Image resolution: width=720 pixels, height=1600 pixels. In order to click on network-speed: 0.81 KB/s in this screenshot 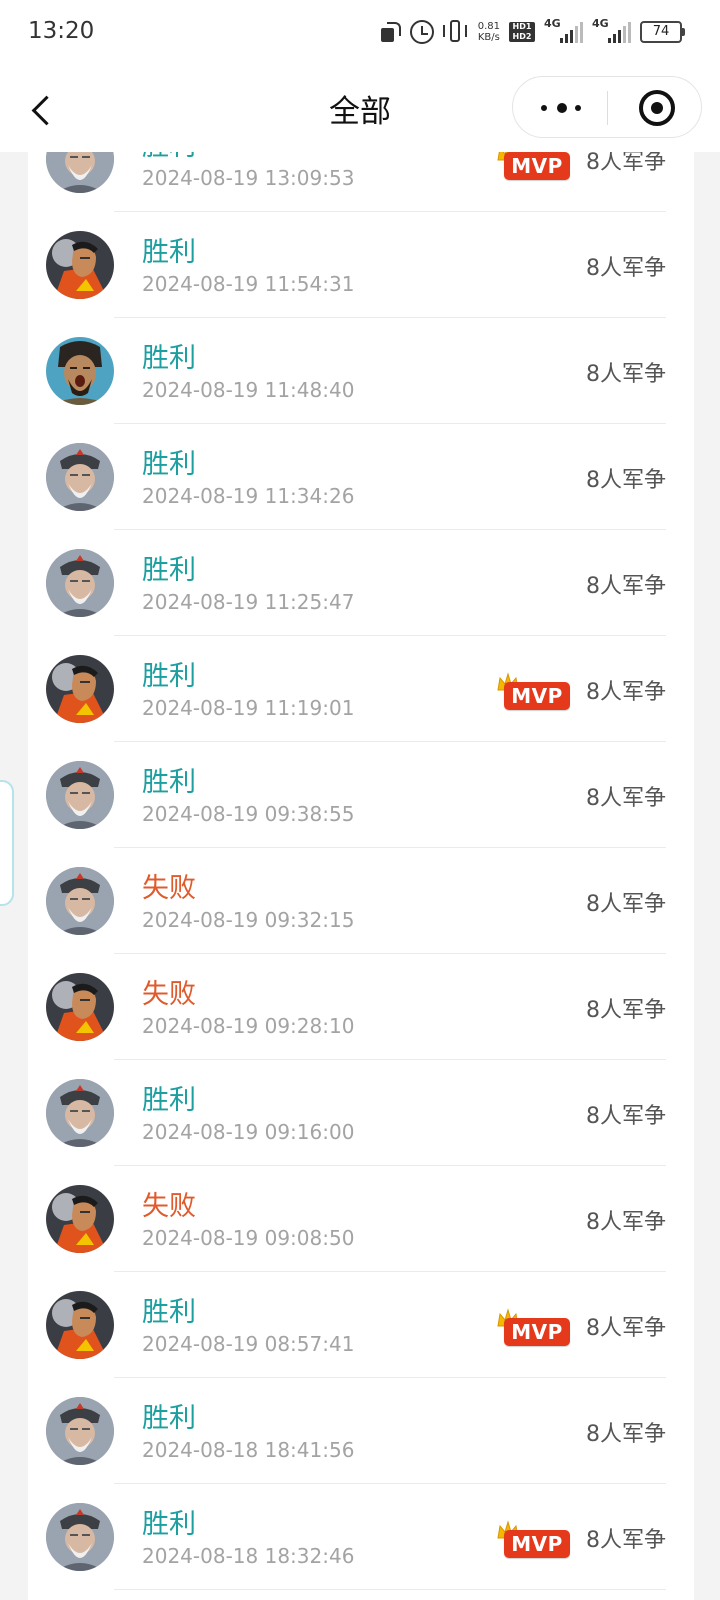, I will do `click(489, 32)`.